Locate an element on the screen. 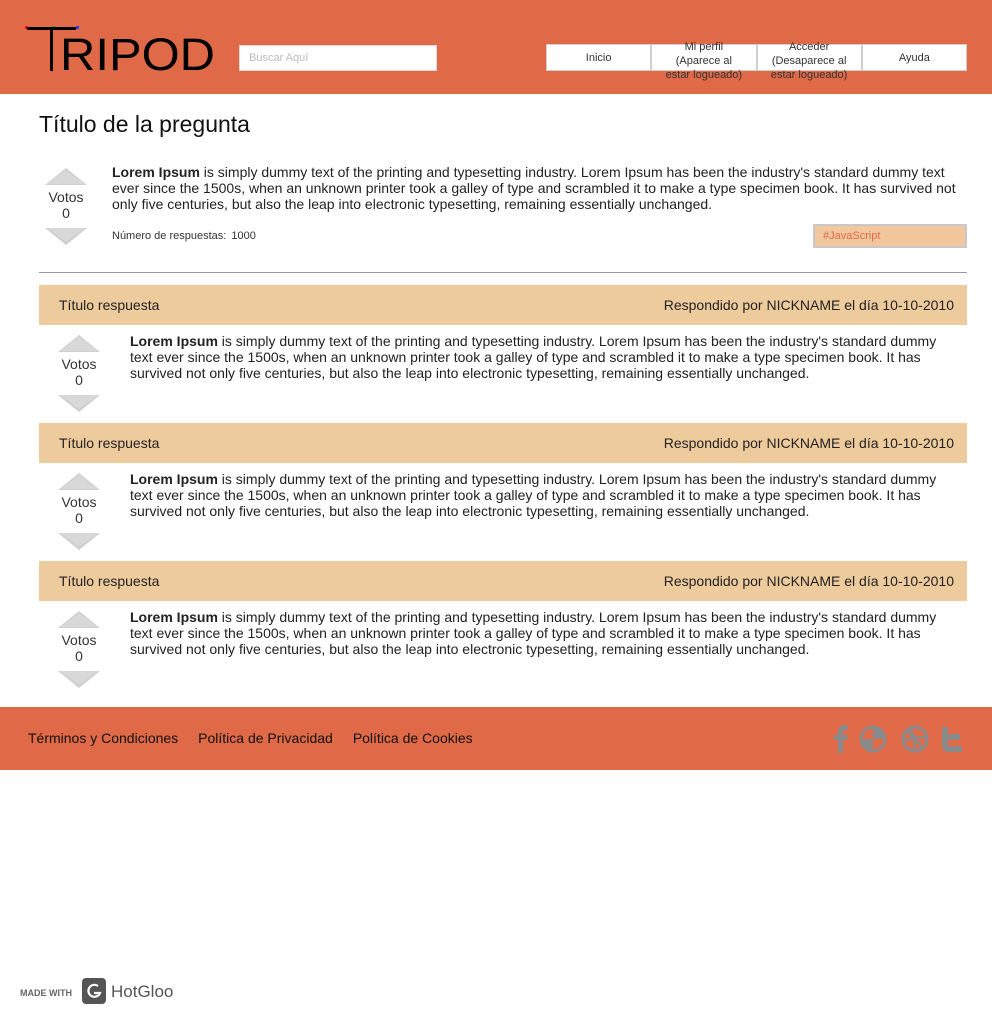 The height and width of the screenshot is (1024, 992). nav-ayuda: Ayuda is located at coordinates (914, 57).